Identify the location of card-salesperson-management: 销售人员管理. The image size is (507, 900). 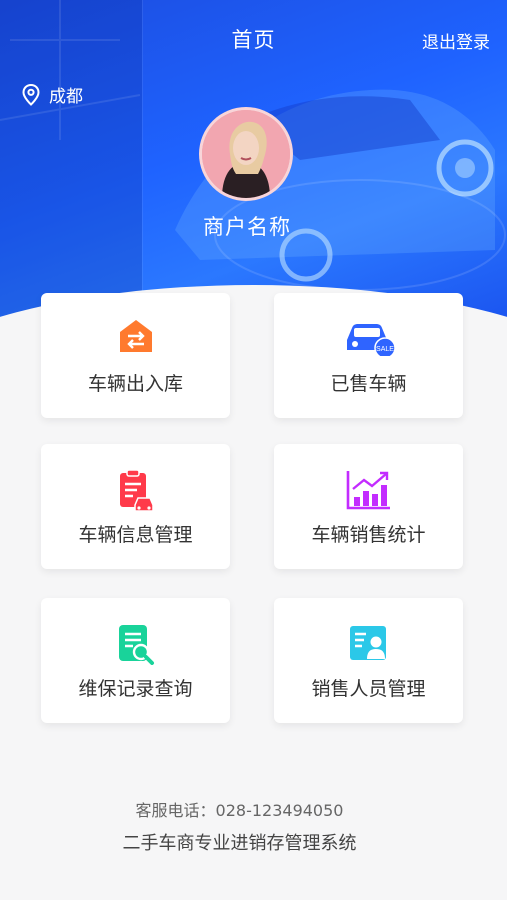
(368, 660).